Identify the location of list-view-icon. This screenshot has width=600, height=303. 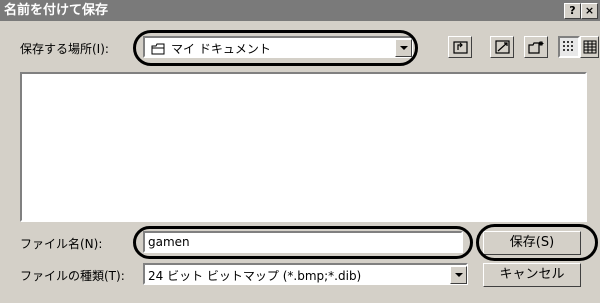
(568, 46).